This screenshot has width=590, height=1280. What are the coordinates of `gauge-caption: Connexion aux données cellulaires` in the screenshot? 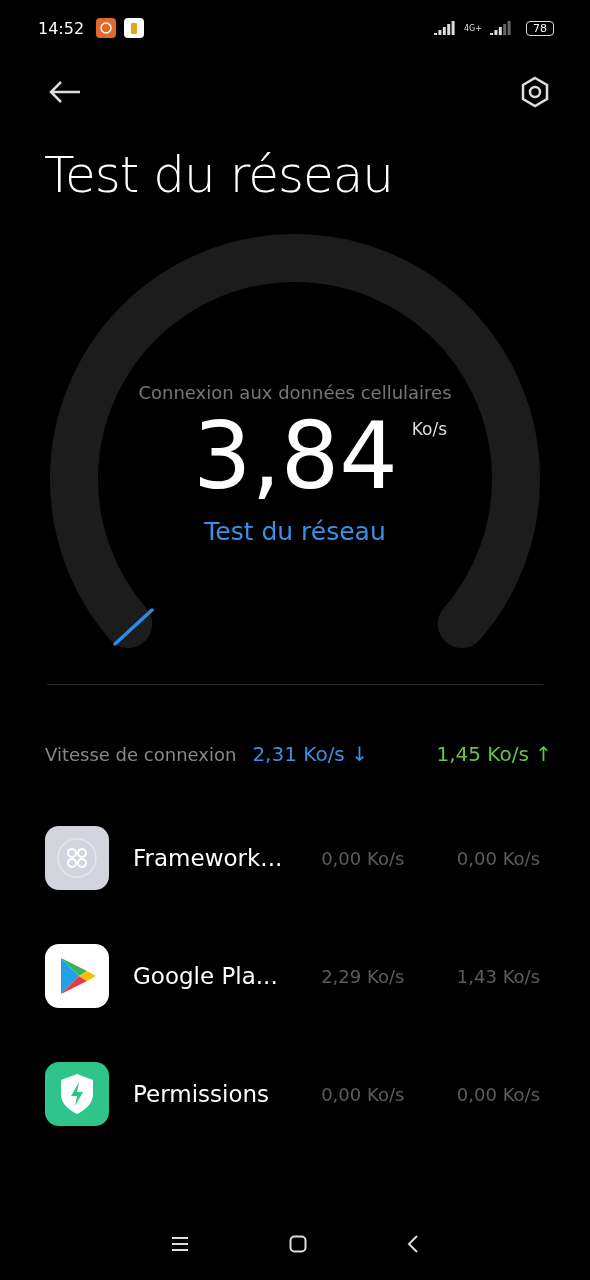 It's located at (295, 392).